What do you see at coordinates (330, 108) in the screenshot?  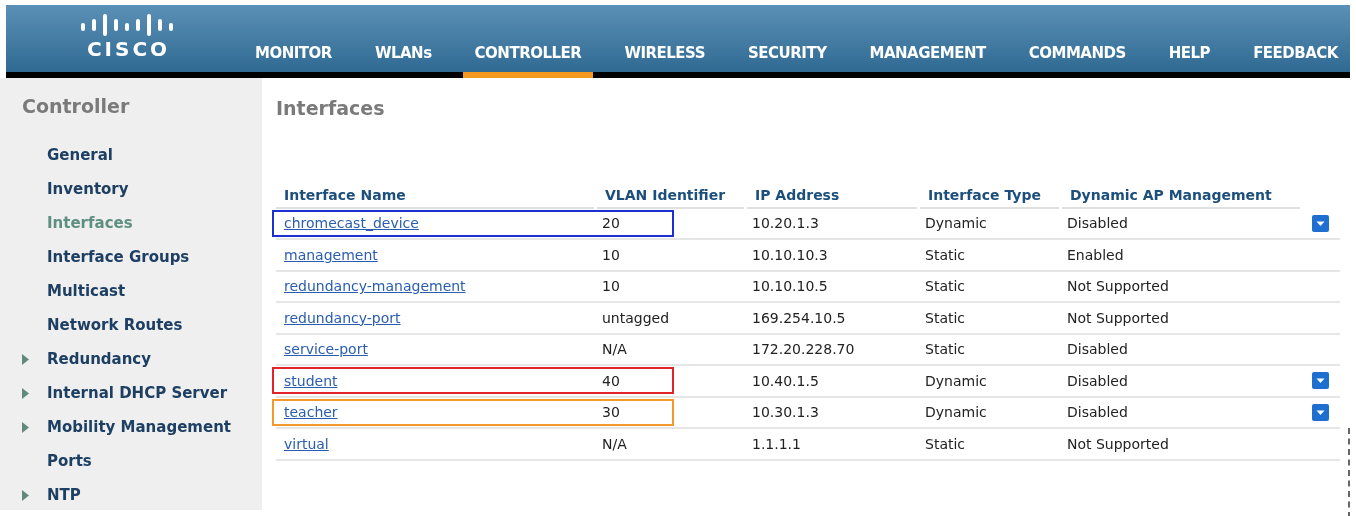 I see `page-title: Interfaces` at bounding box center [330, 108].